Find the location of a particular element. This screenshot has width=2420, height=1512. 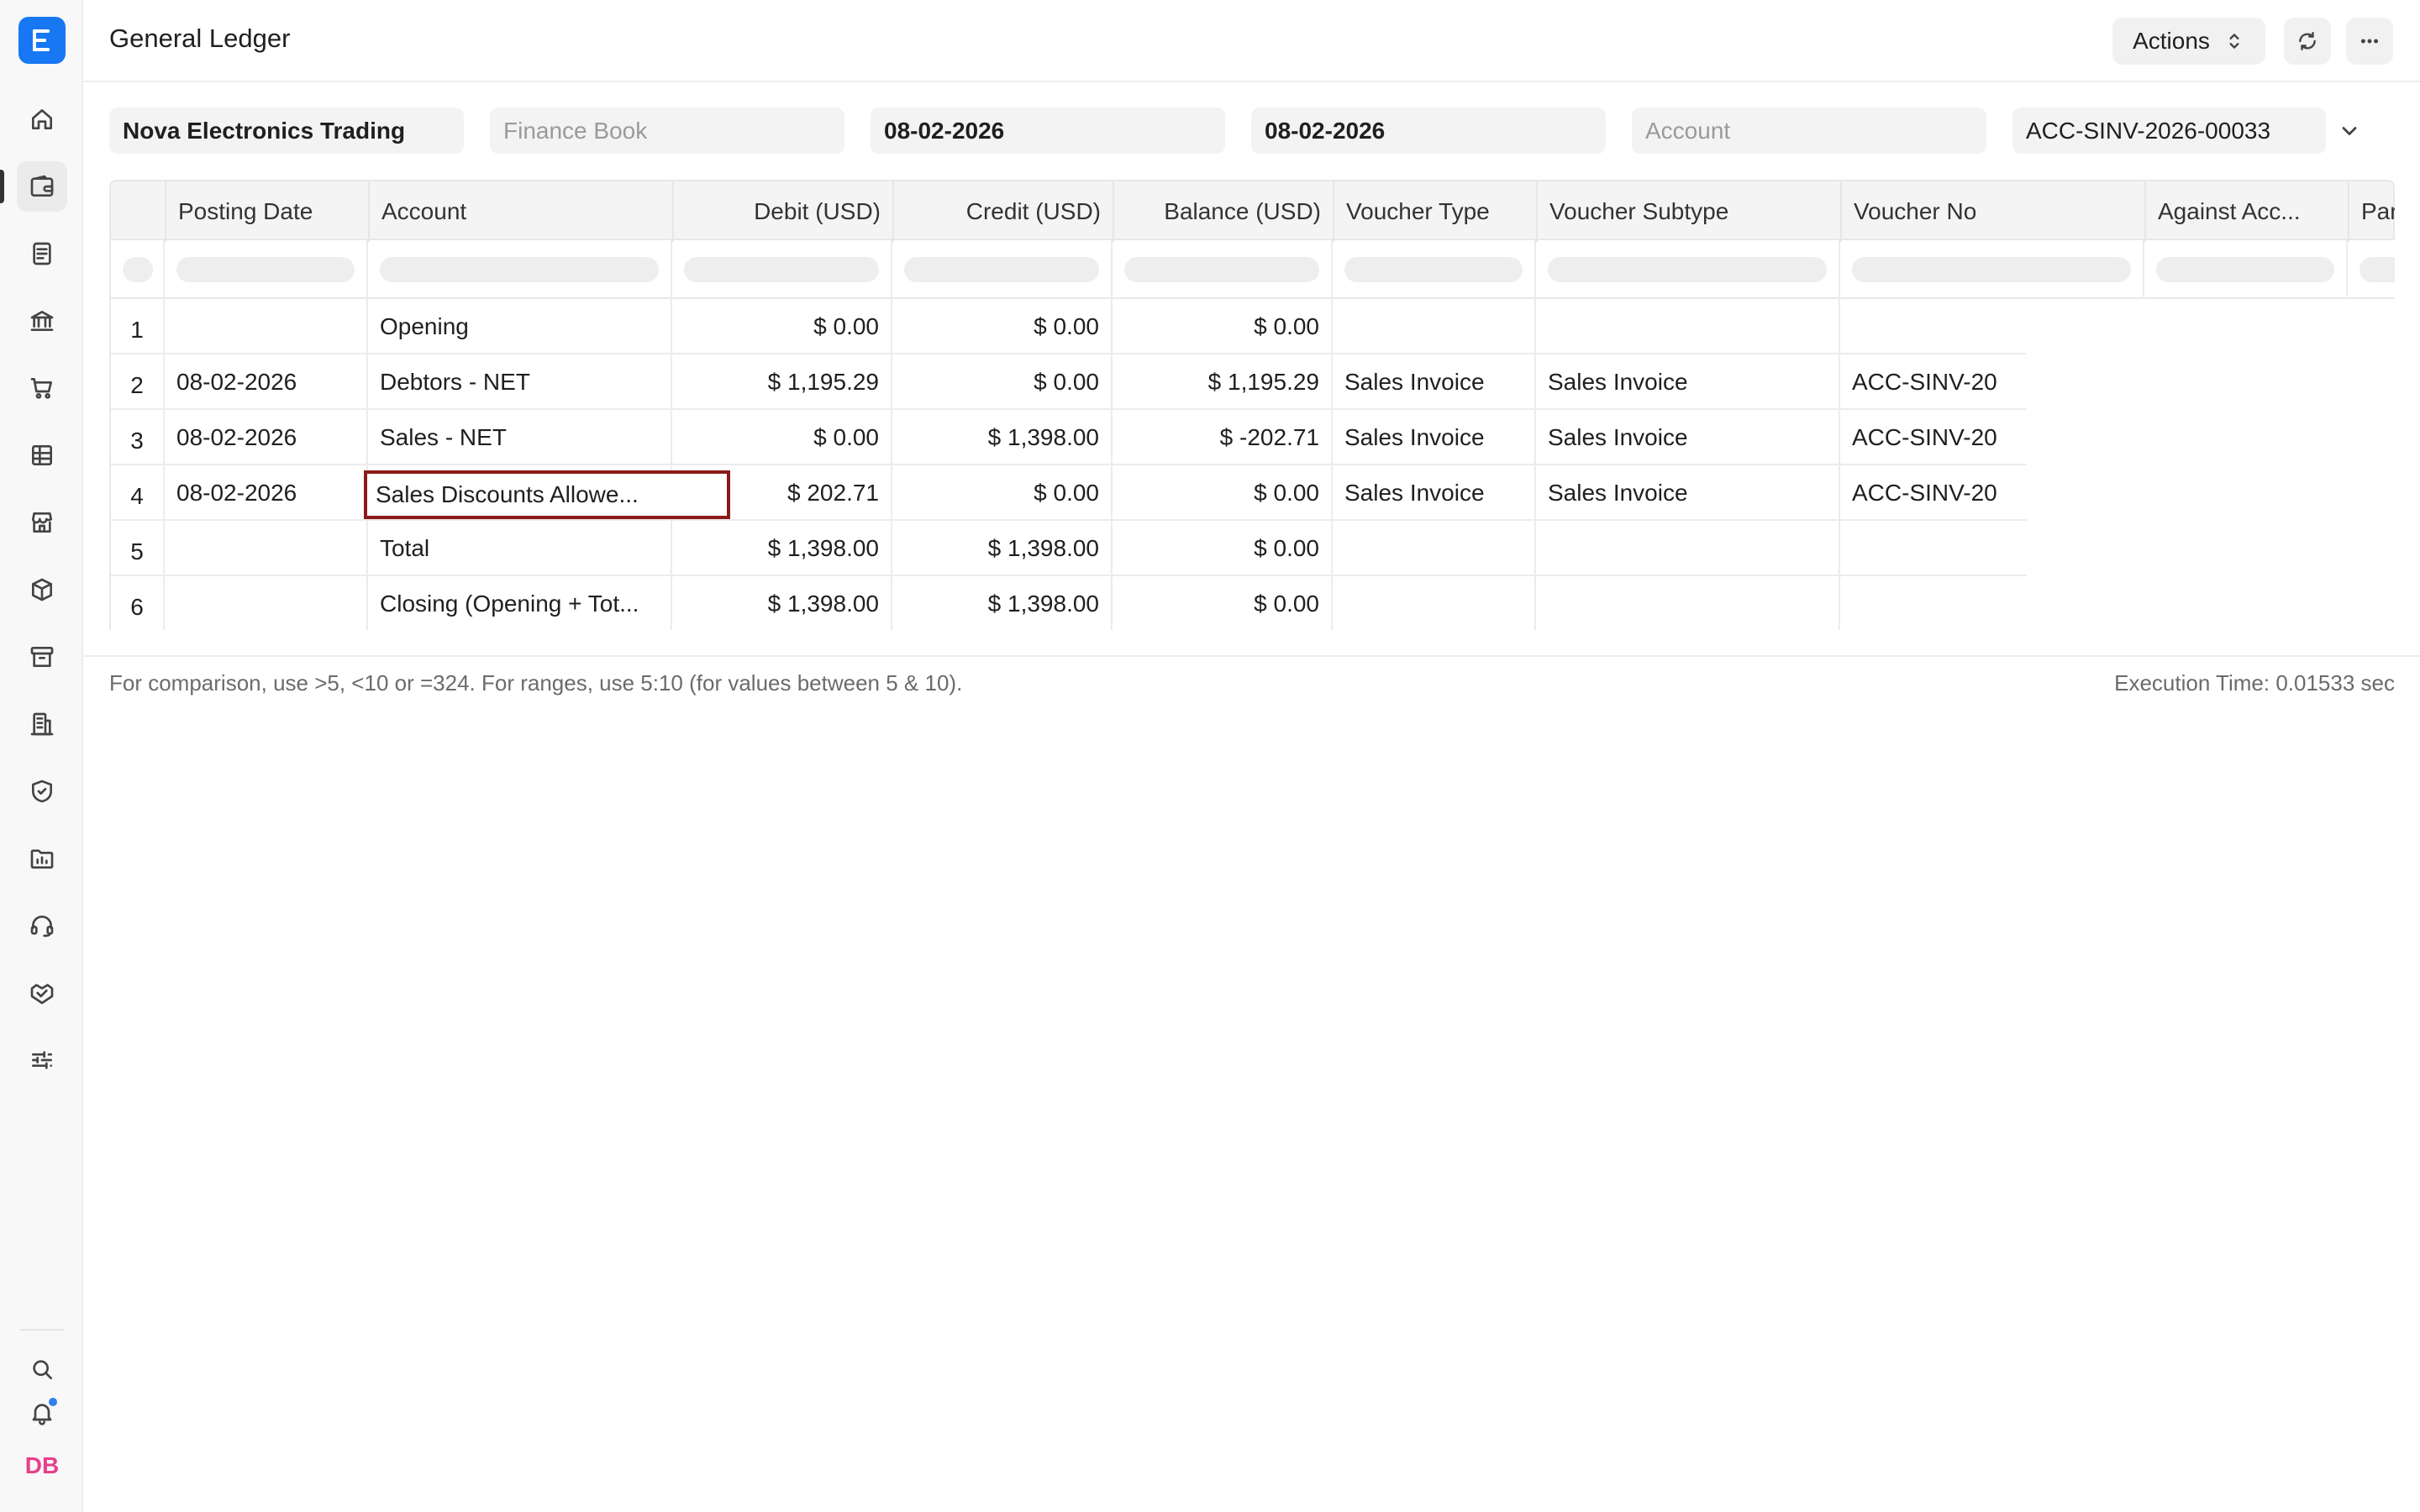

sidebar-item-home is located at coordinates (42, 119).